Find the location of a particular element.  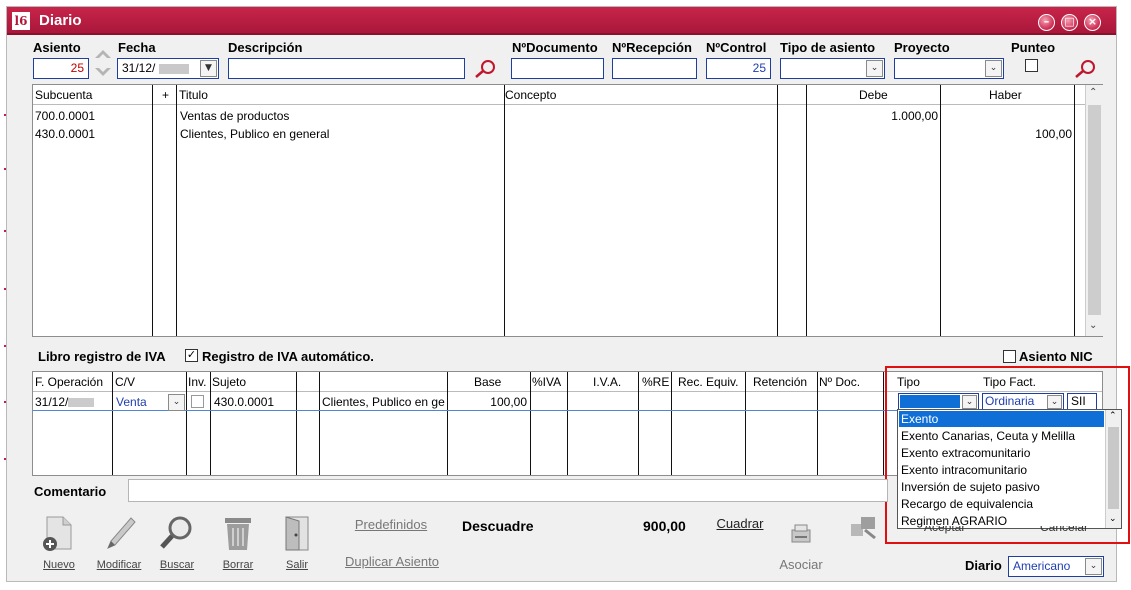

iva-f-operacion: 31/12/ is located at coordinates (65, 402).